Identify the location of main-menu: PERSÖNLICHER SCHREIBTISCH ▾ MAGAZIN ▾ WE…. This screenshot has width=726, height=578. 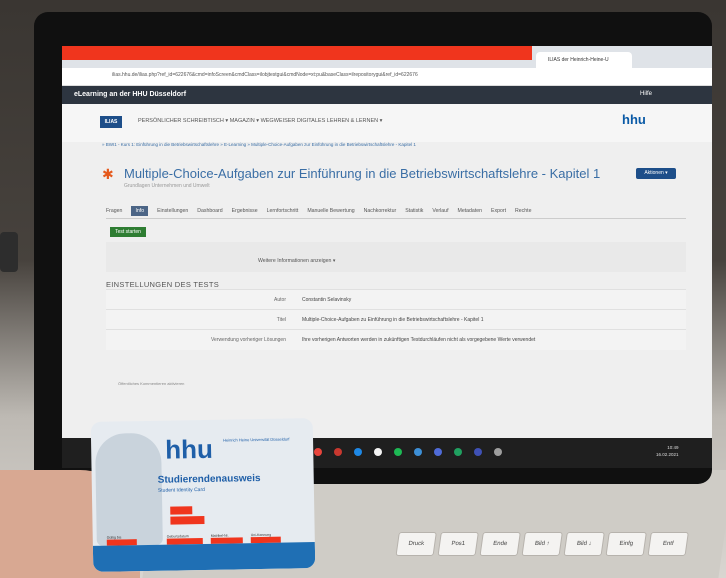
(260, 121).